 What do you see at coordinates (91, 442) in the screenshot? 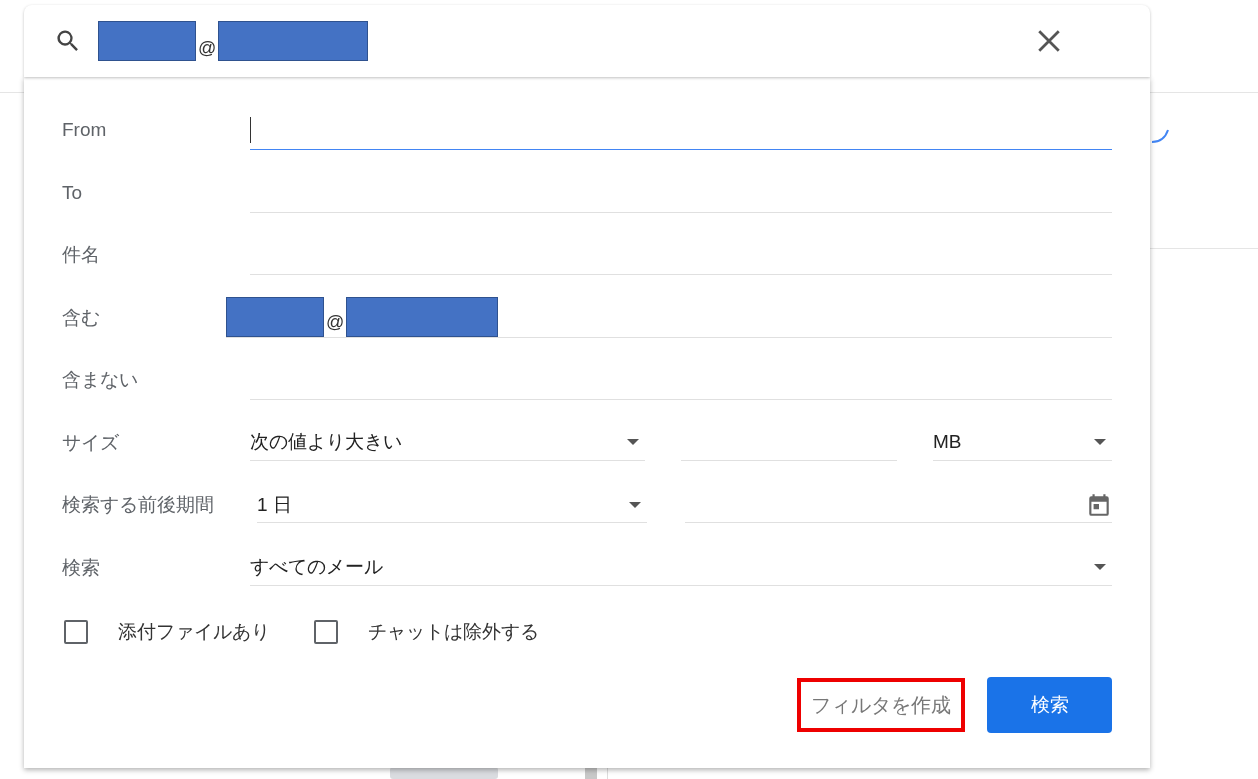
I see `field-label: サイズ` at bounding box center [91, 442].